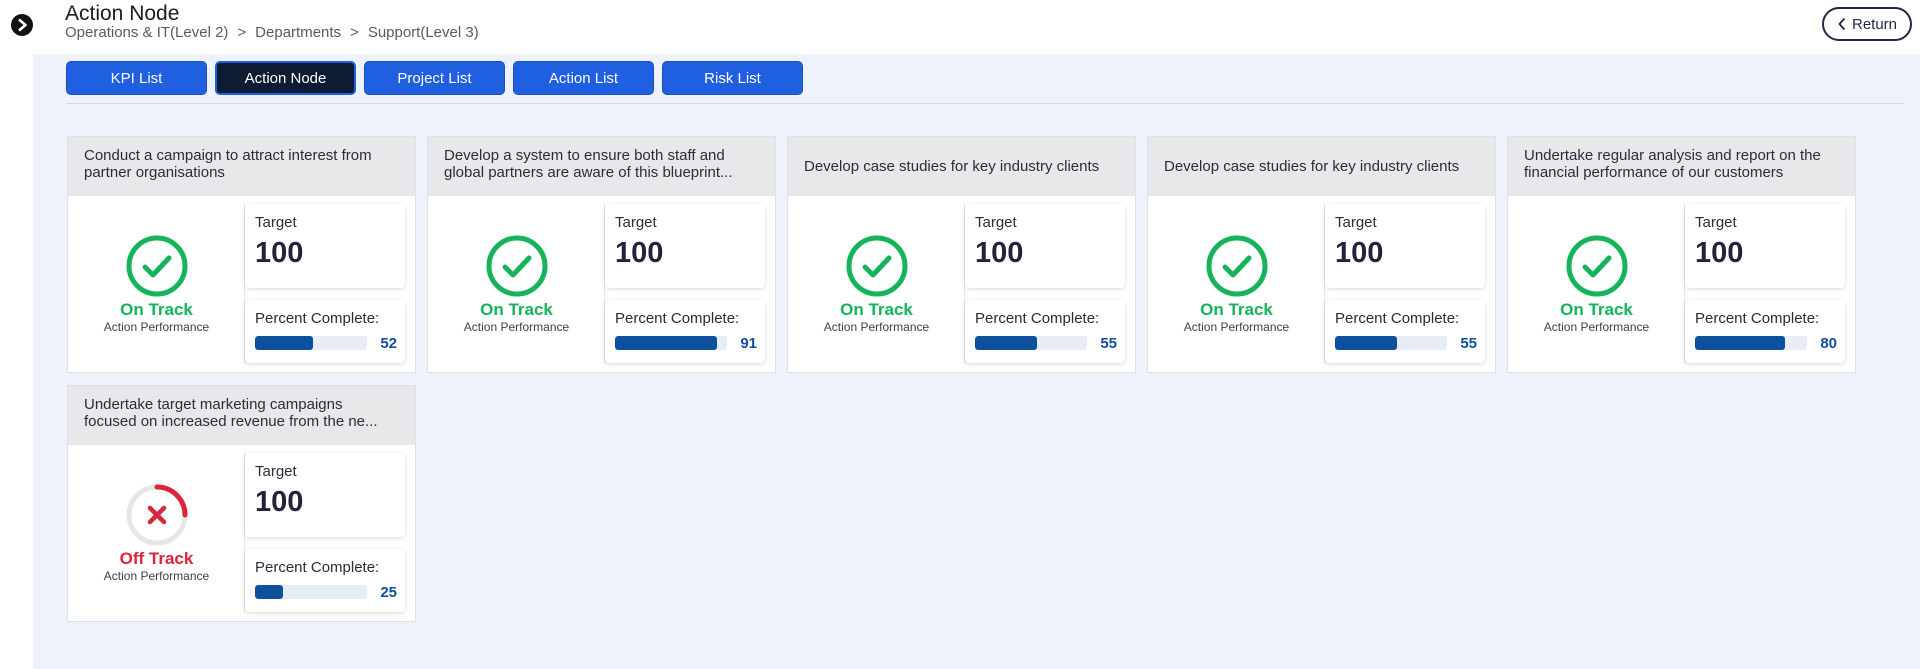 The image size is (1920, 669). I want to click on chevron-left-icon, so click(1842, 24).